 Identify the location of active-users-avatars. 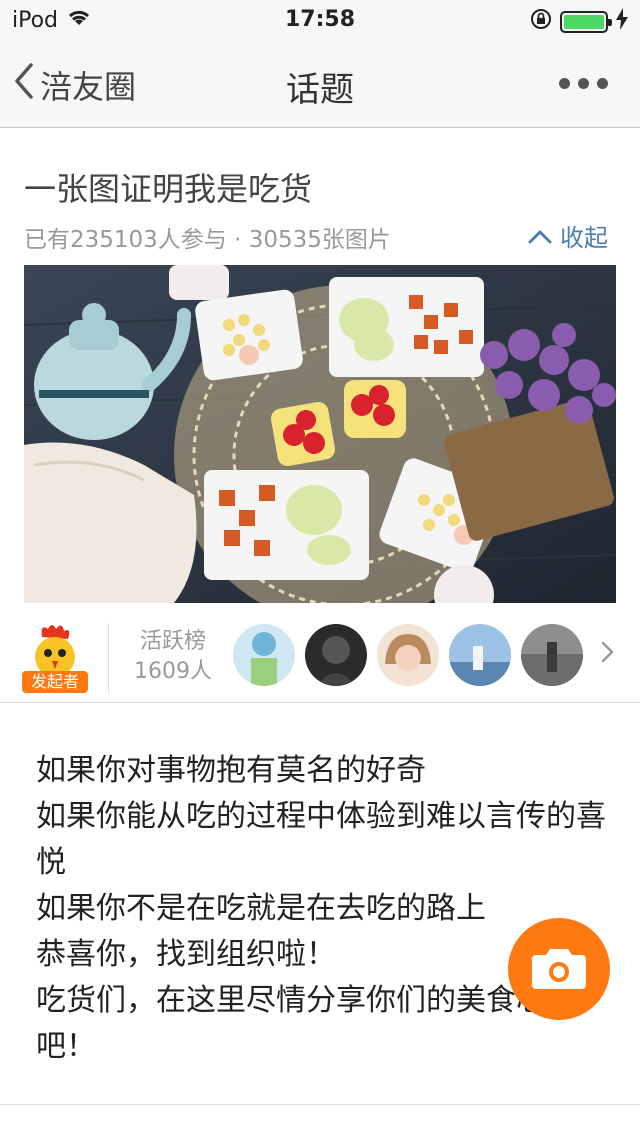
(408, 655).